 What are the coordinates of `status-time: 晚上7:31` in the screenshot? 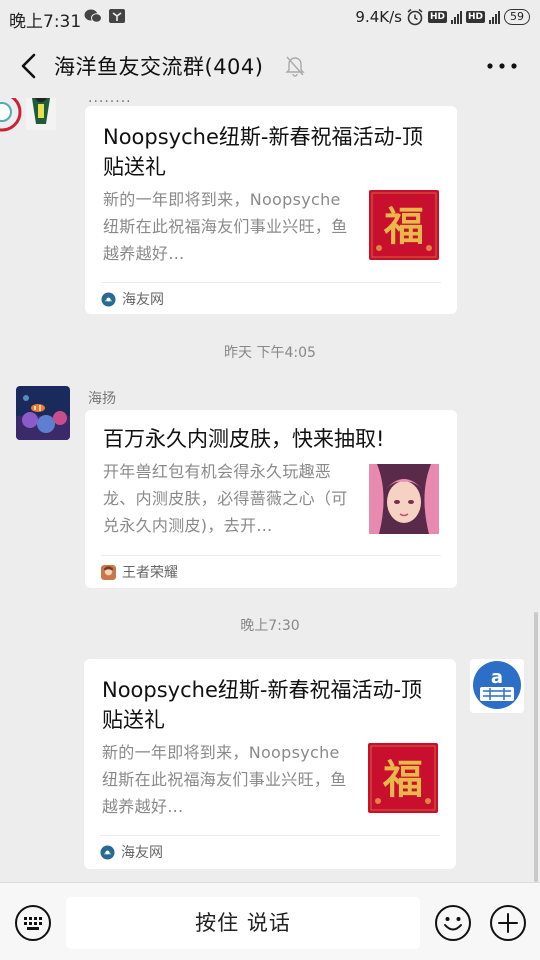 It's located at (45, 22).